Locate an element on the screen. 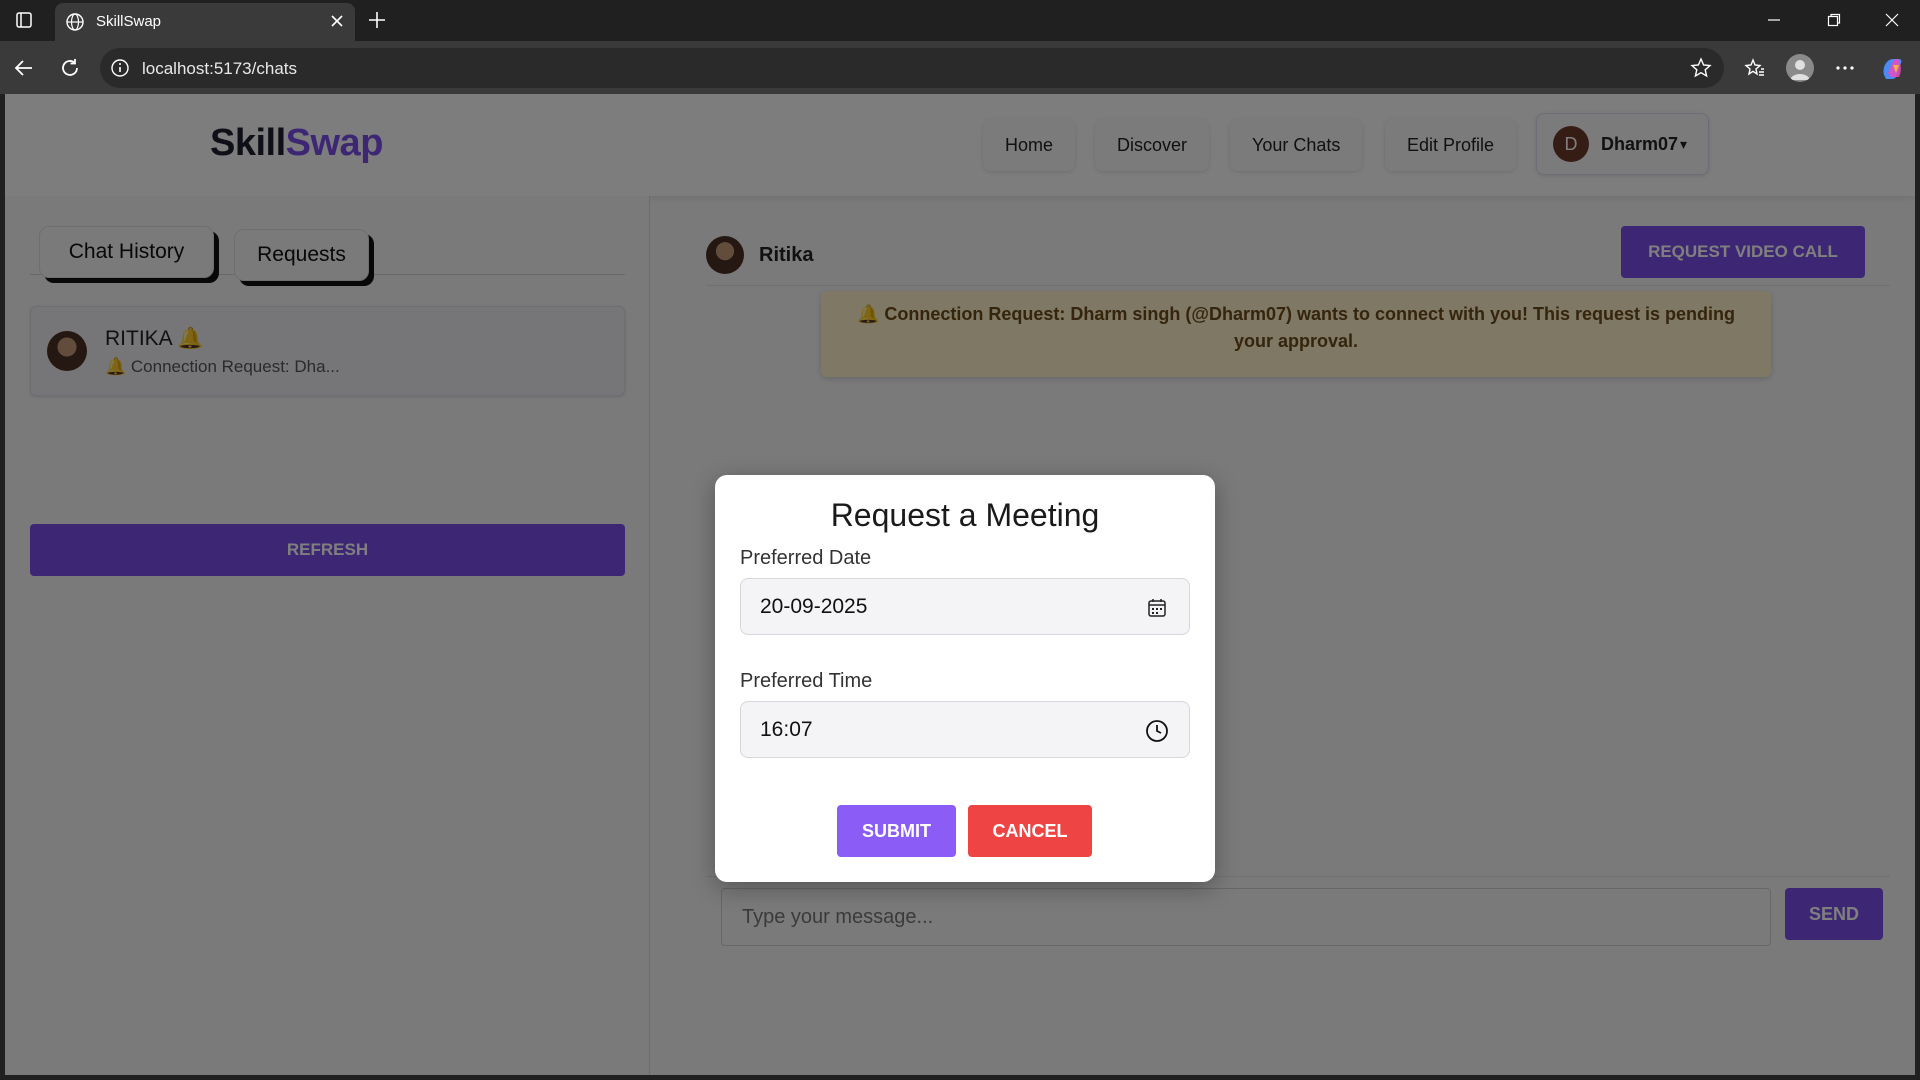 The width and height of the screenshot is (1920, 1080). browser-toolbar: localhost:5173/chats is located at coordinates (960, 67).